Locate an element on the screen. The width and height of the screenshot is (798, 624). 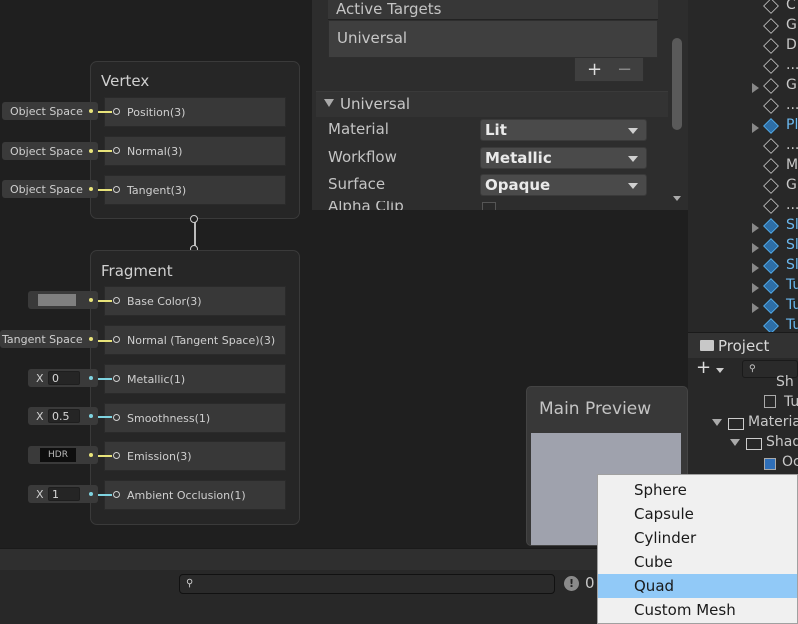
fragment-port-ambient-occlusion: Ambient Occlusion(1) is located at coordinates (195, 495).